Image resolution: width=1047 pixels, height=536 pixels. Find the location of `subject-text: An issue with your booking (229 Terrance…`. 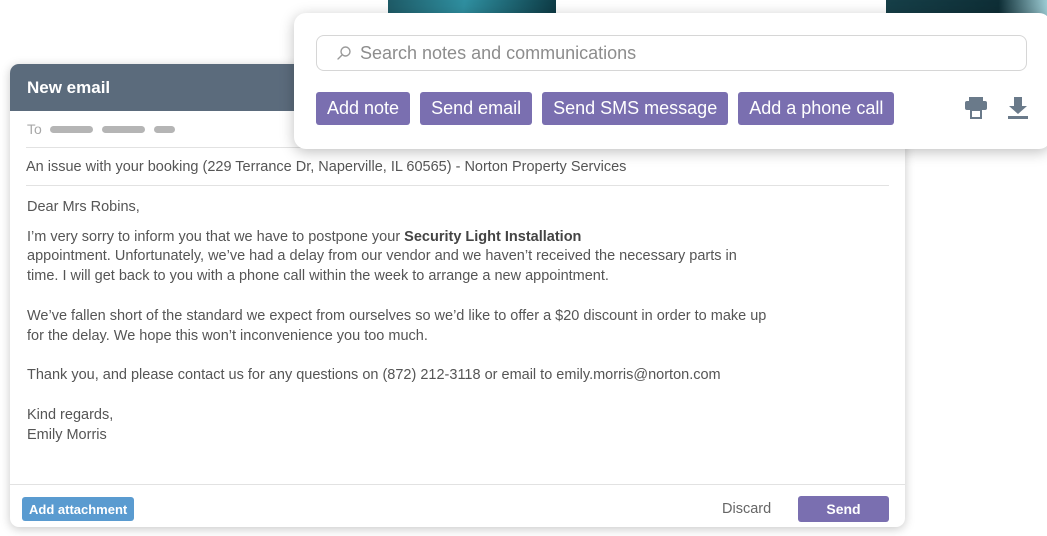

subject-text: An issue with your booking (229 Terrance… is located at coordinates (326, 166).